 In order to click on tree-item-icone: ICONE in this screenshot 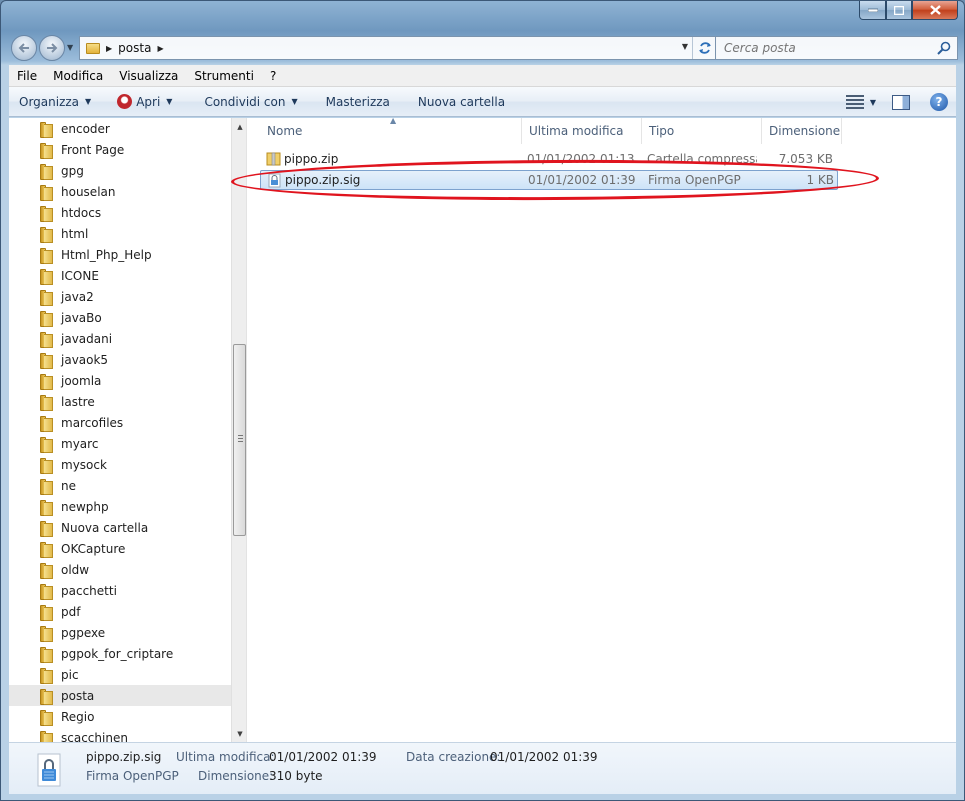, I will do `click(120, 275)`.